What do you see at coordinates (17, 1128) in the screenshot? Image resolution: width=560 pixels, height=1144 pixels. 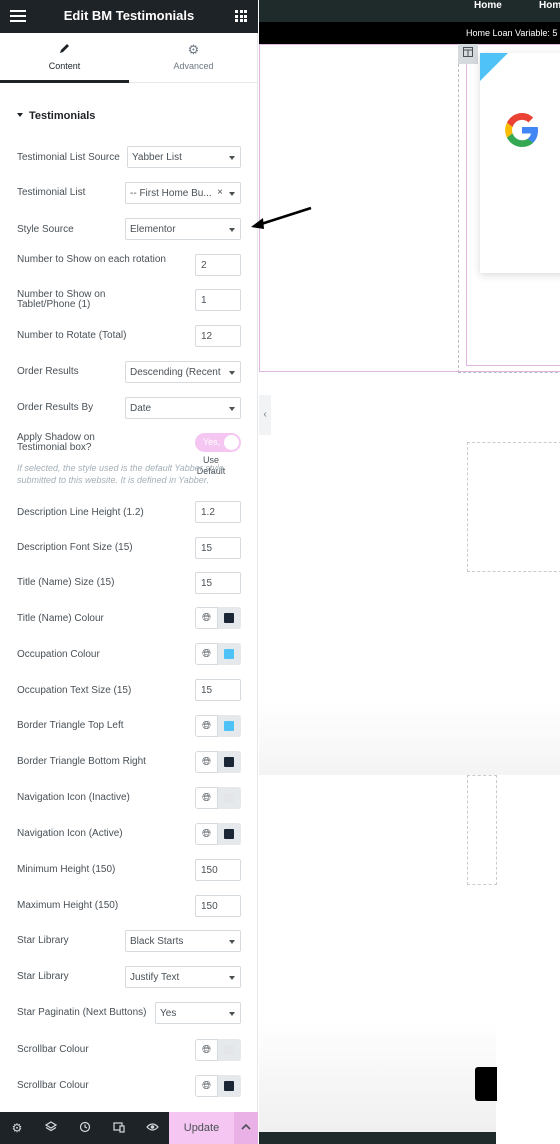 I see `settings-icon: ⚙` at bounding box center [17, 1128].